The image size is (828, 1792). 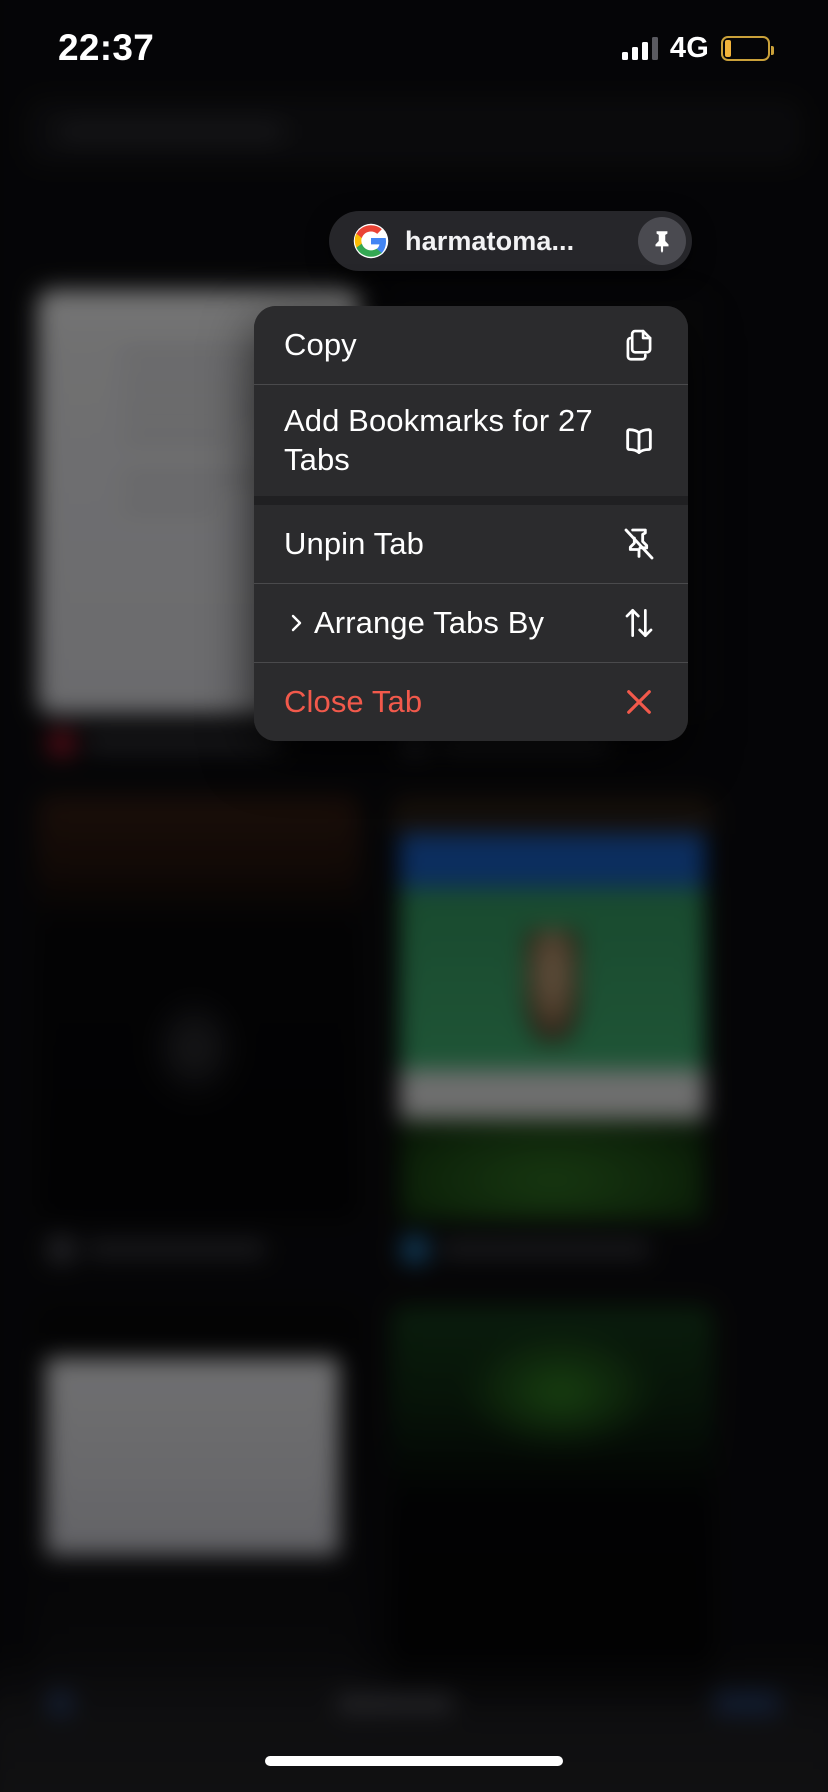 I want to click on menu-item-label: Close Tab, so click(x=353, y=702).